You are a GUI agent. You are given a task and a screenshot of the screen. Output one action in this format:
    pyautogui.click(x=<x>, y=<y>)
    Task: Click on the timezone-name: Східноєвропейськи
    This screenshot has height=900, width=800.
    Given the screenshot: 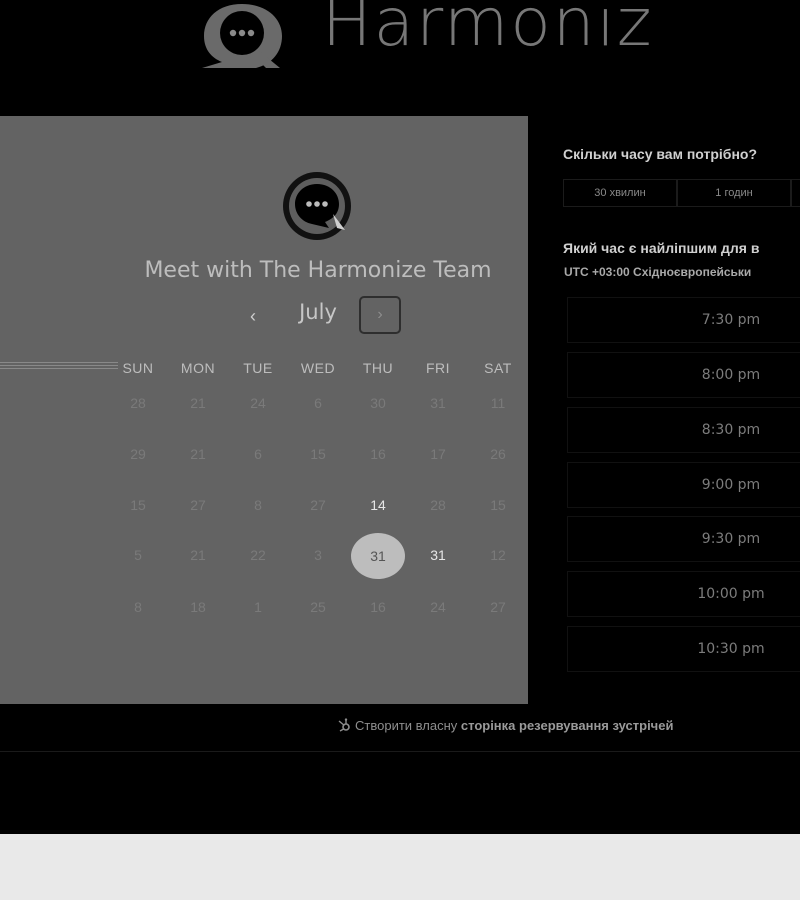 What is the action you would take?
    pyautogui.click(x=692, y=272)
    